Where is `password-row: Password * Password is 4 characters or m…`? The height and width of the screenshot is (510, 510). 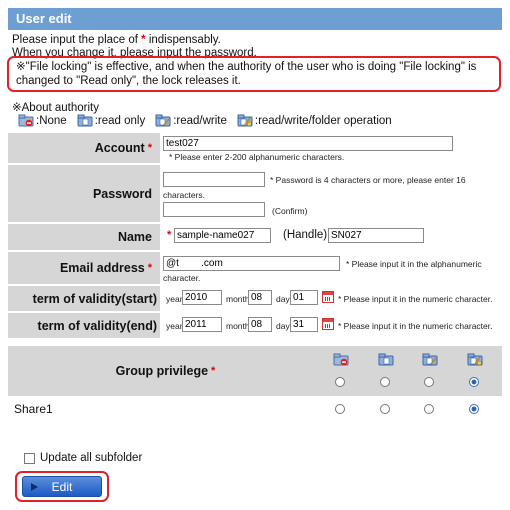
password-row: Password * Password is 4 characters or m… is located at coordinates (255, 194).